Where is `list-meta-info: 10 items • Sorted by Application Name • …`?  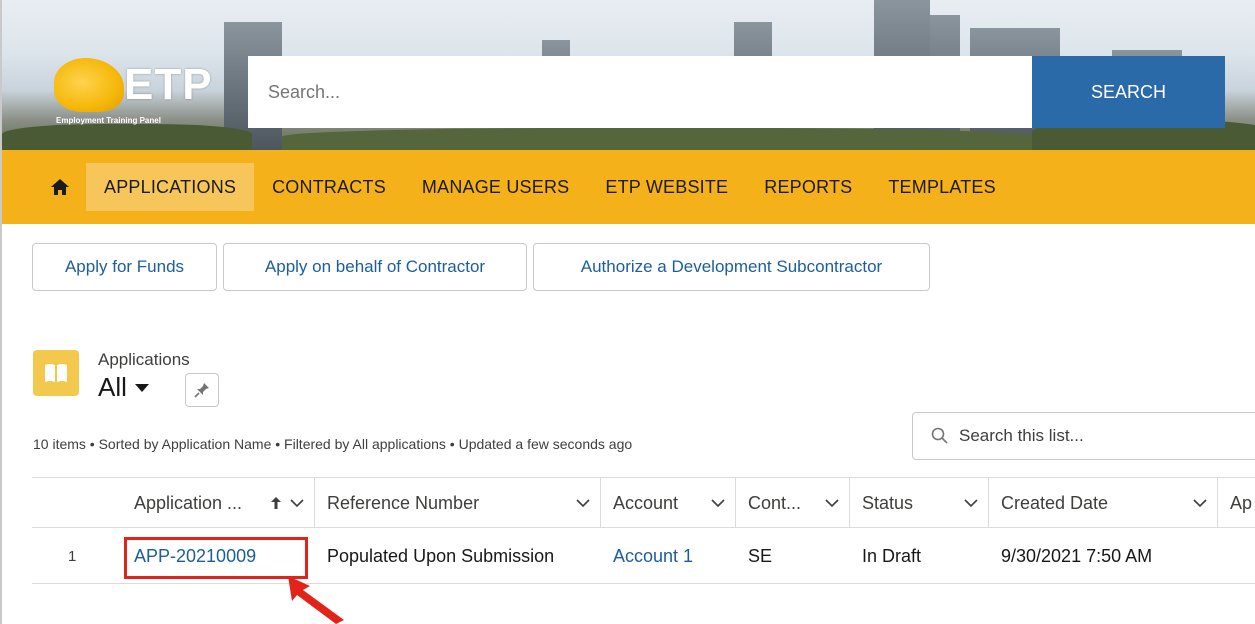 list-meta-info: 10 items • Sorted by Application Name • … is located at coordinates (333, 444).